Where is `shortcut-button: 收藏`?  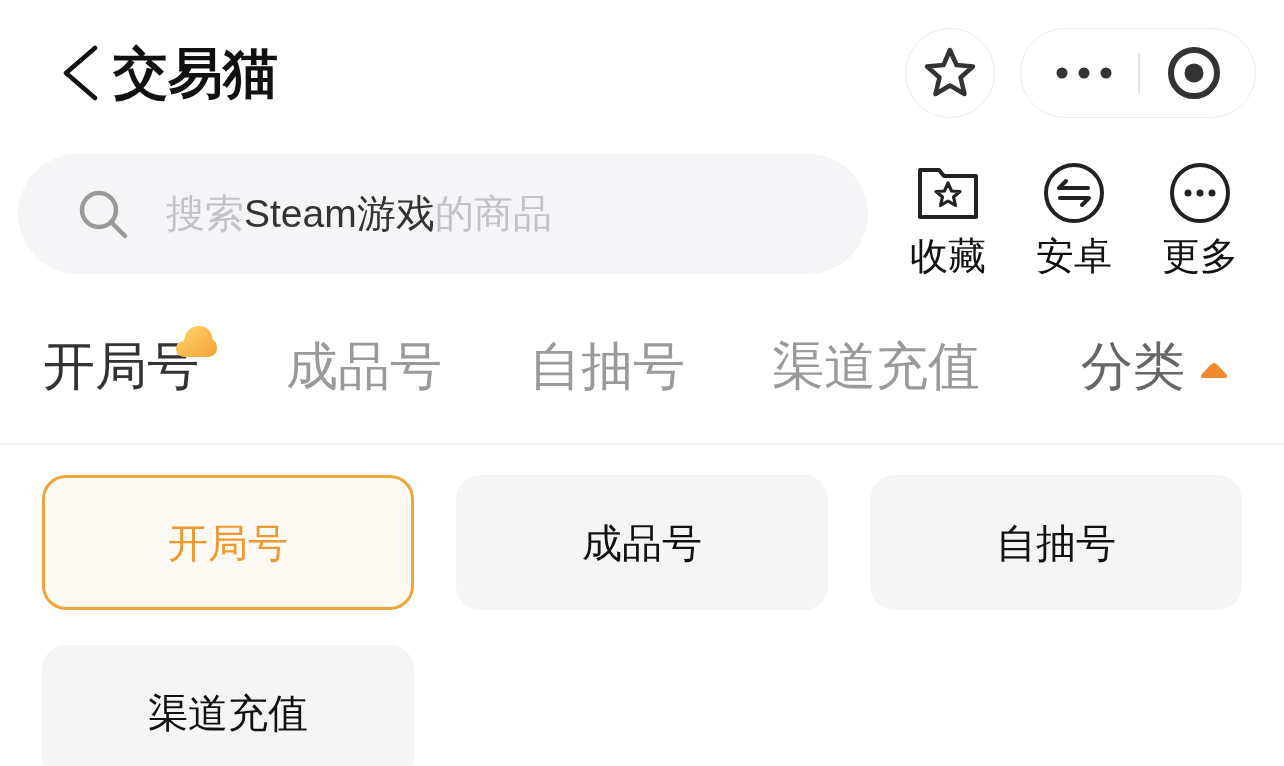 shortcut-button: 收藏 is located at coordinates (948, 221).